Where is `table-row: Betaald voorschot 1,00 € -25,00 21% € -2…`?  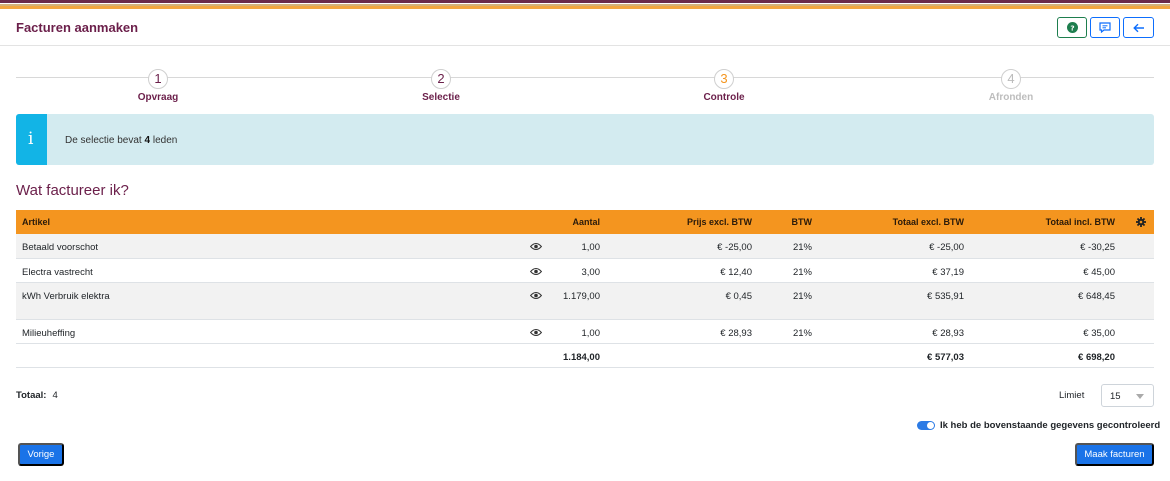
table-row: Betaald voorschot 1,00 € -25,00 21% € -2… is located at coordinates (585, 246).